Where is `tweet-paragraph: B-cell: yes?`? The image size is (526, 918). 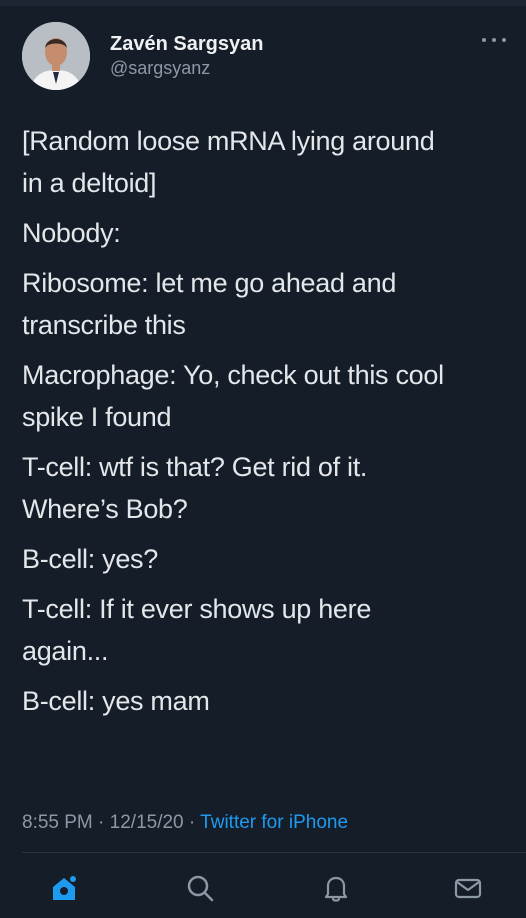 tweet-paragraph: B-cell: yes? is located at coordinates (90, 559).